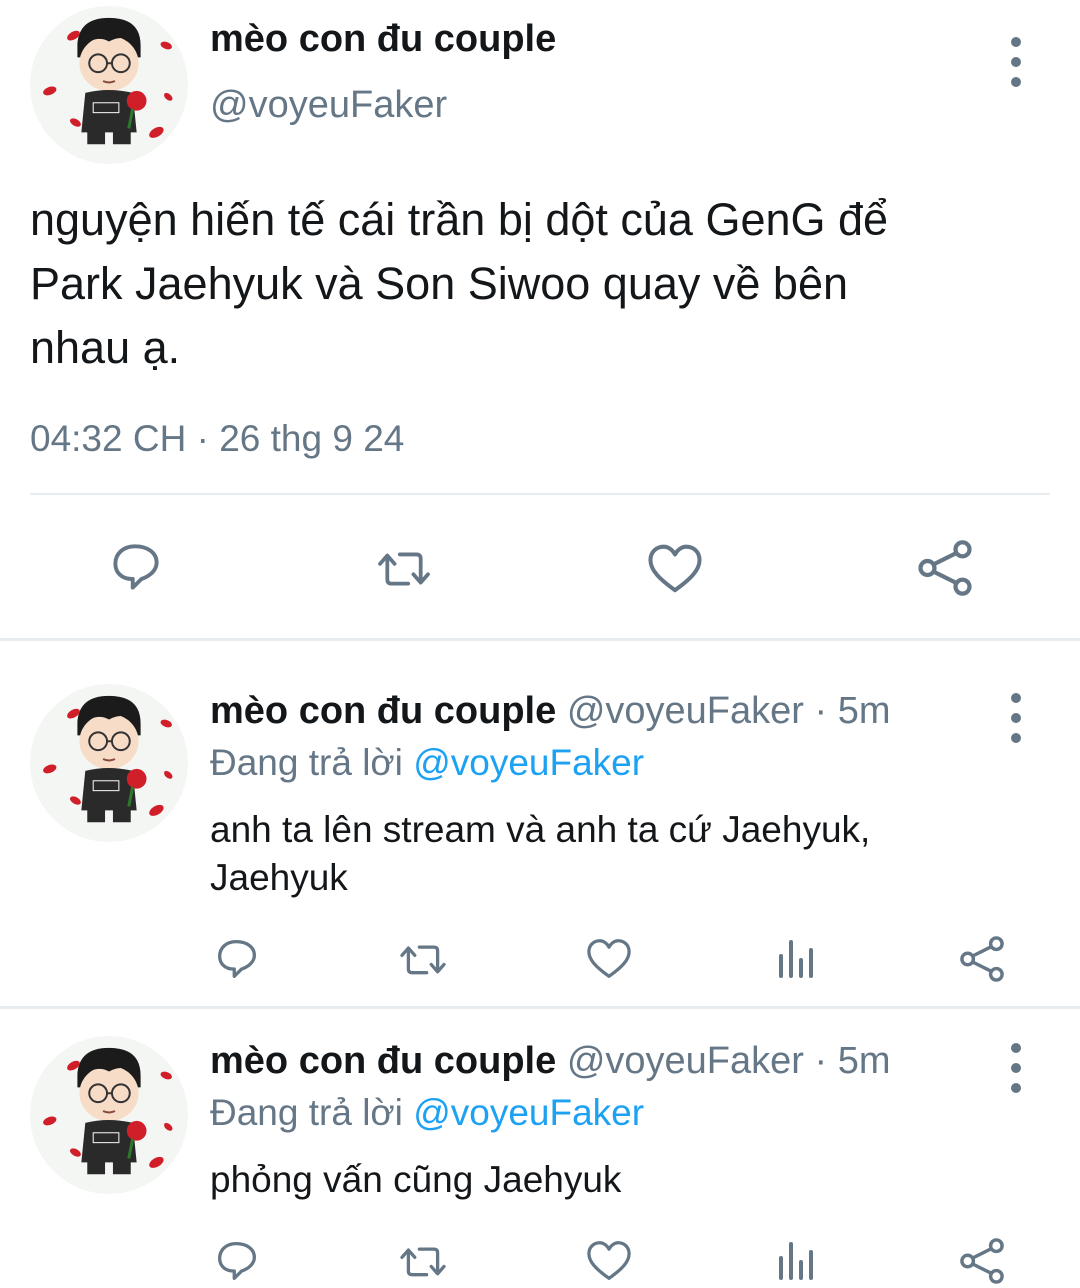 The image size is (1080, 1288). I want to click on reply-text-line: phỏng vấn cũng Jaehyuk, so click(416, 1179).